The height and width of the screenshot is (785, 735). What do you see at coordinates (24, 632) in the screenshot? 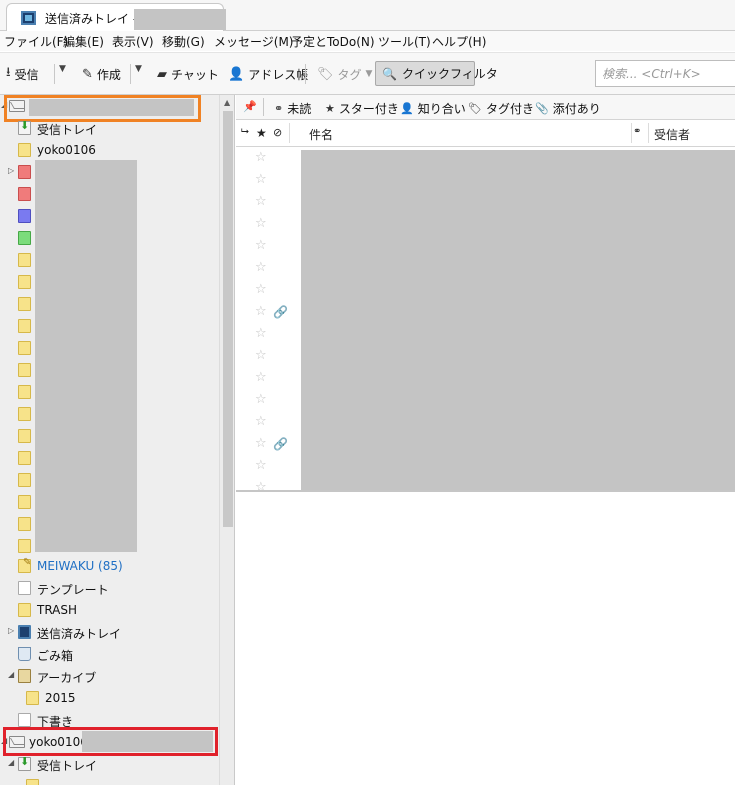
I see `sent-folder-icon` at bounding box center [24, 632].